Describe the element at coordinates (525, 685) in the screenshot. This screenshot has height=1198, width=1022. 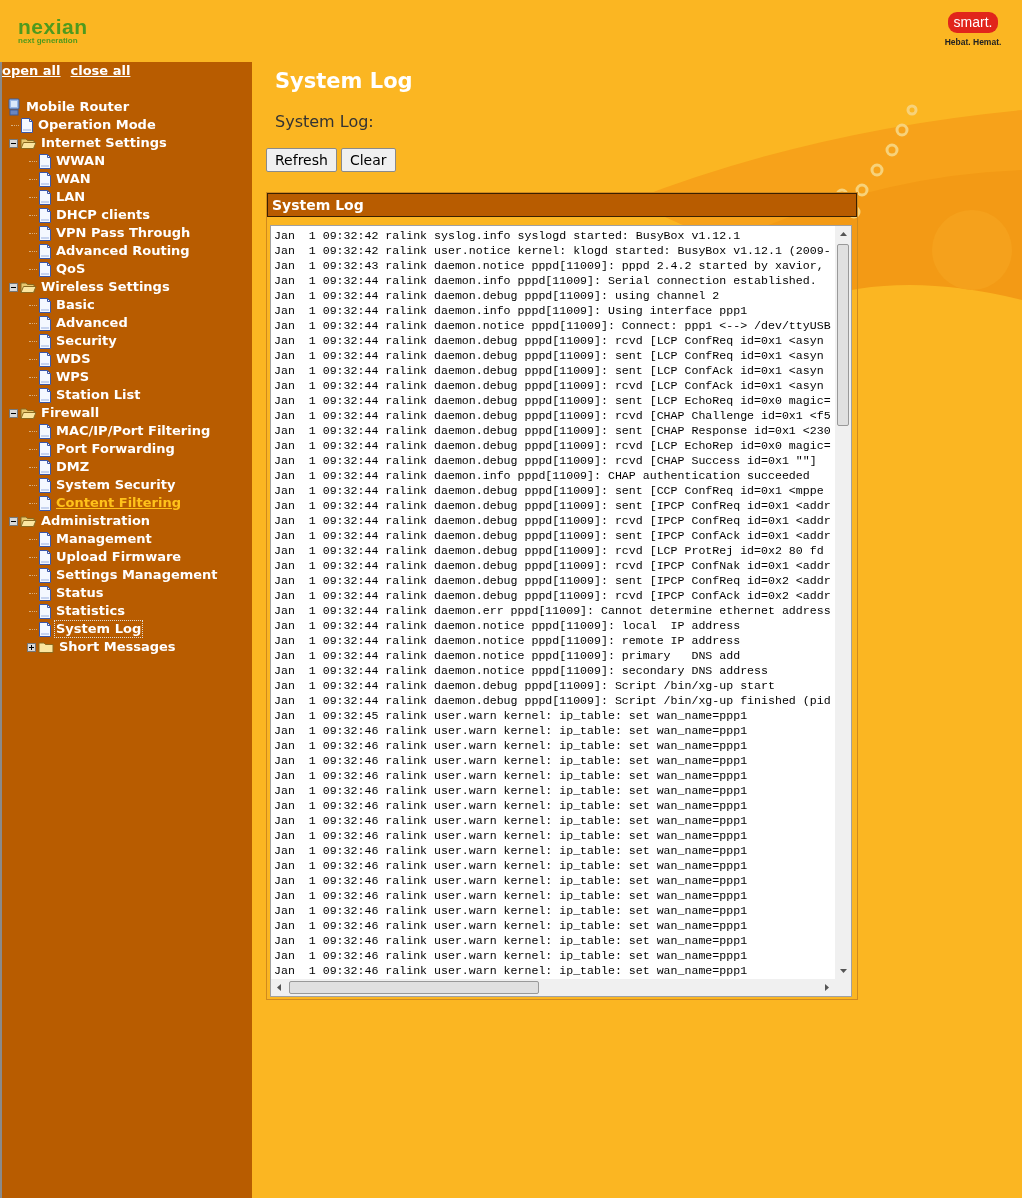
I see `log-line: Jan 1 09:32:44 ralink daemon.debug pppd[11009]: Script /bin/xg-up start` at that location.